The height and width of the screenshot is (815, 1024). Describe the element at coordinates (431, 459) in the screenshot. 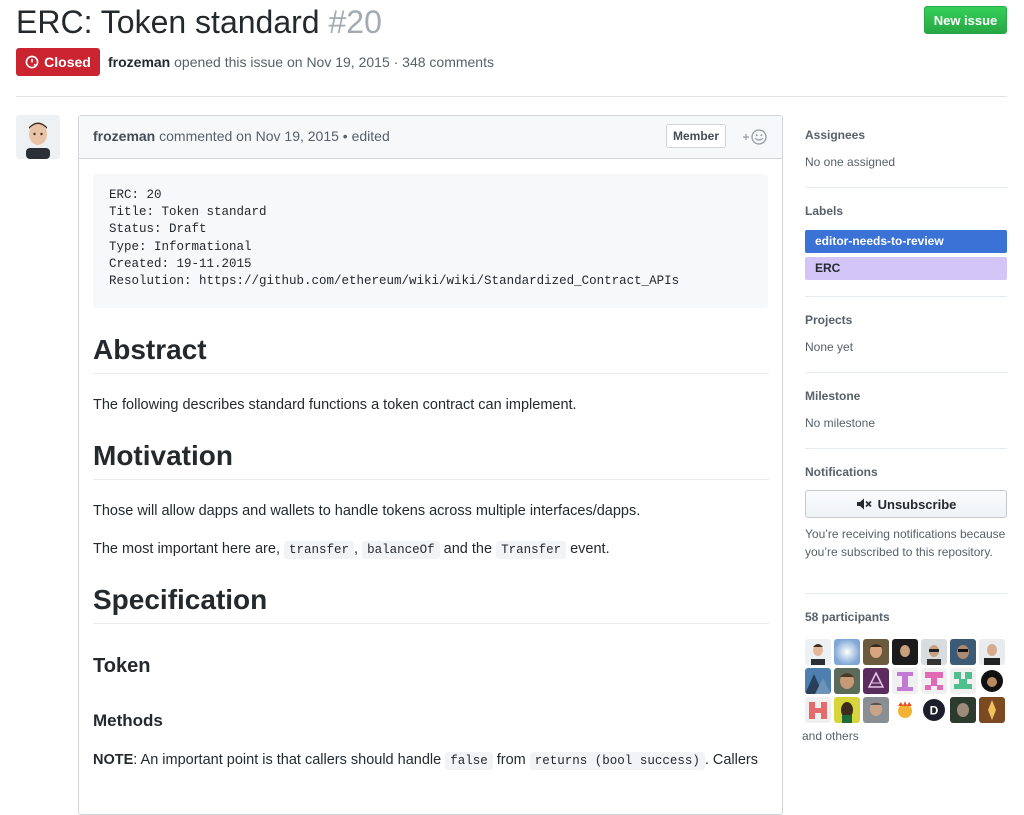

I see `heading-motivation: Motivation` at that location.